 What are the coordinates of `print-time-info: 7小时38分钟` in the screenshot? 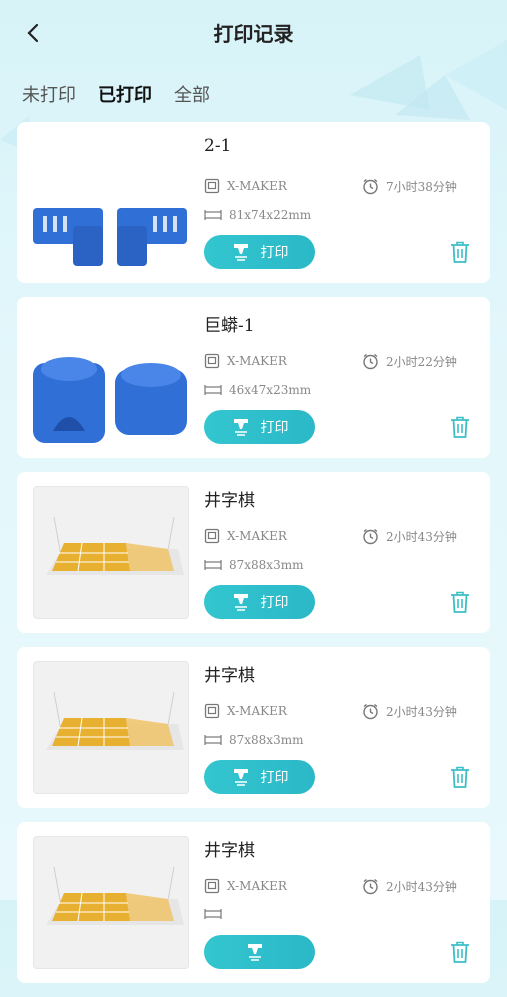 It's located at (409, 186).